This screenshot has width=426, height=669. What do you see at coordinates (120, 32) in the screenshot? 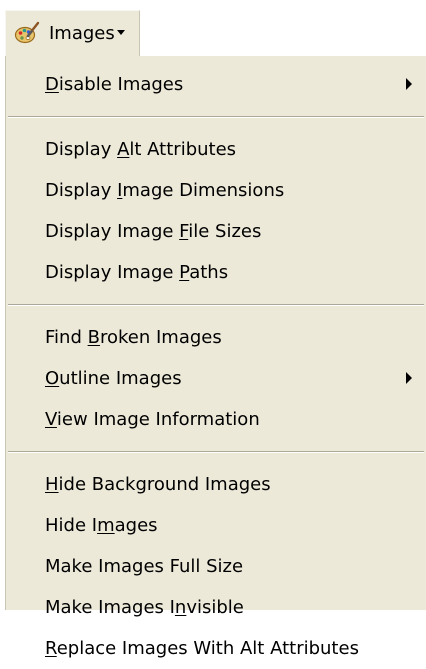
I see `dropdown-arrow-icon` at bounding box center [120, 32].